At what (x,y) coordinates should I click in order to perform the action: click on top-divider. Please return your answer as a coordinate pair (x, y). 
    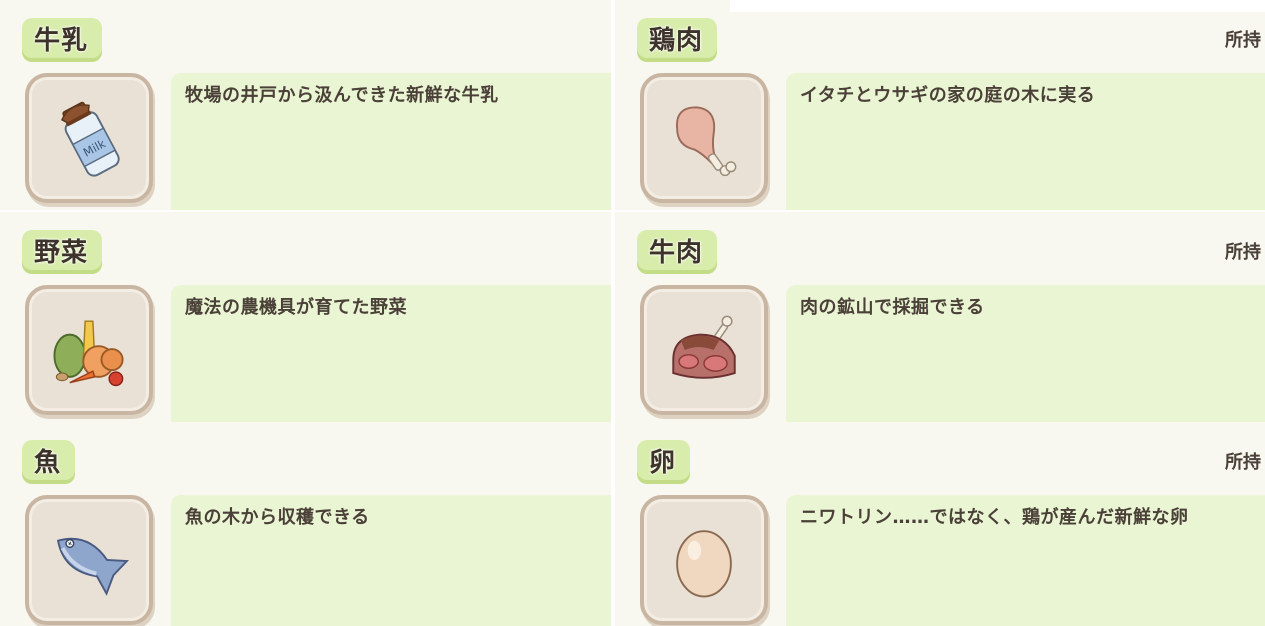
    Looking at the image, I should click on (997, 6).